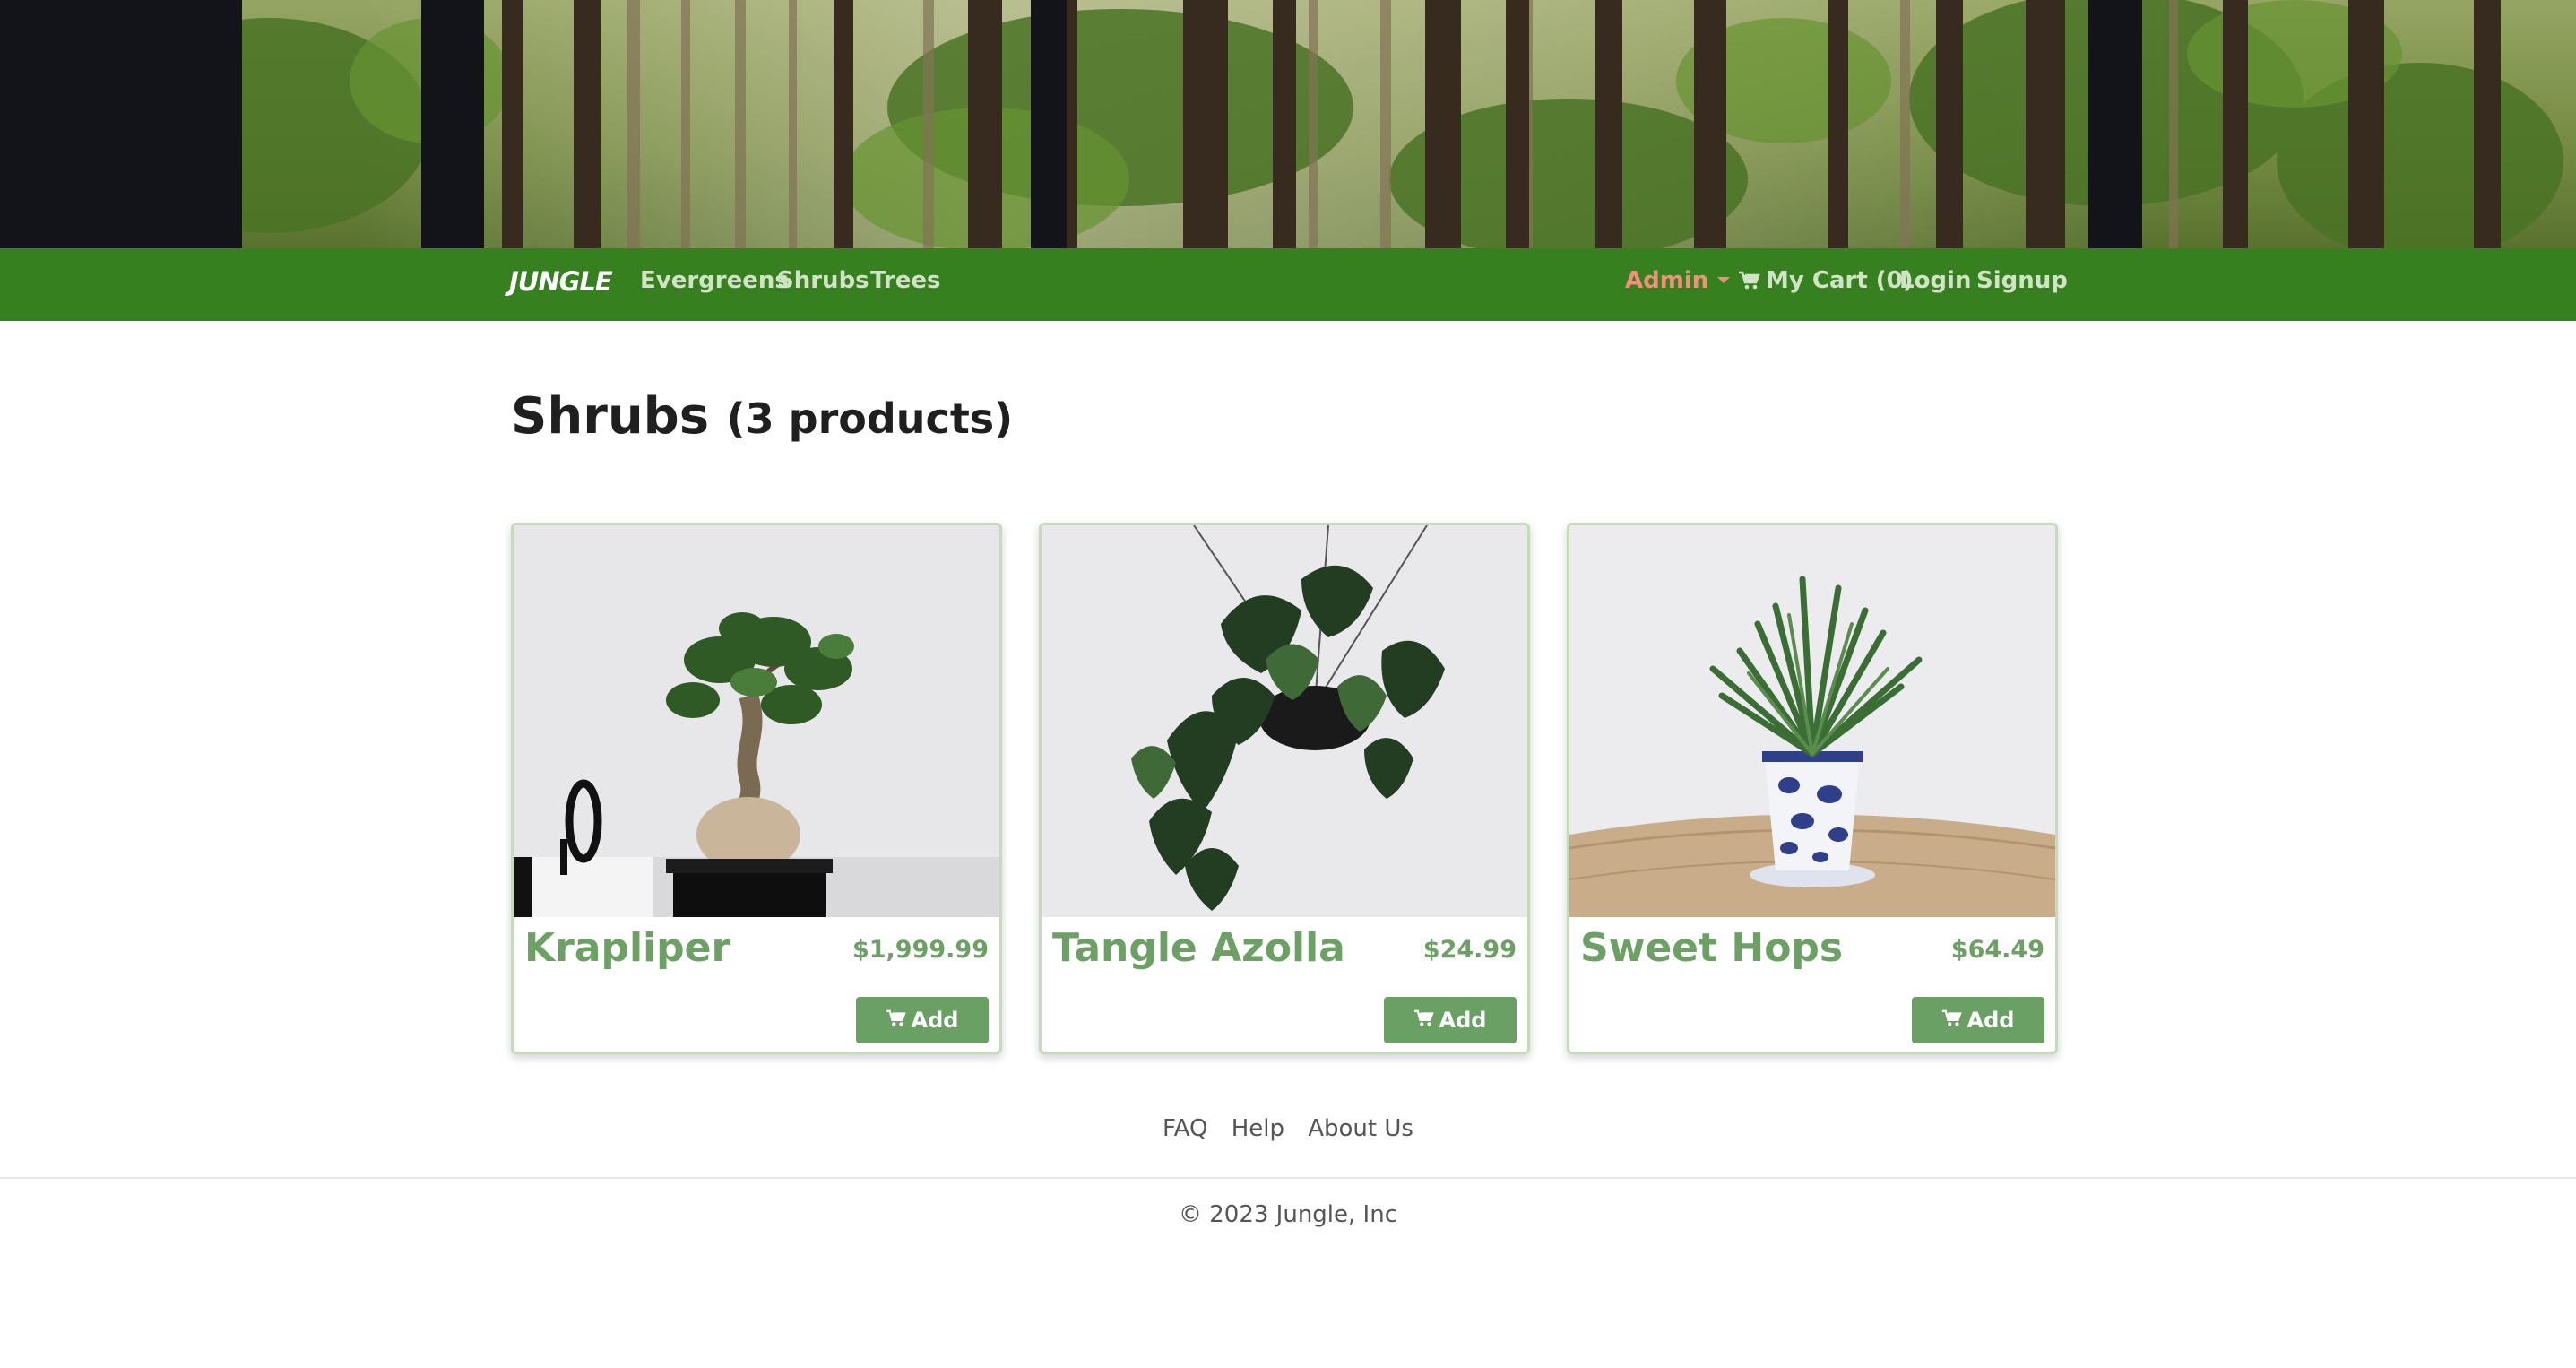 This screenshot has height=1368, width=2576. What do you see at coordinates (1288, 1214) in the screenshot?
I see `copyright-text: © 2023 Jungle, Inc` at bounding box center [1288, 1214].